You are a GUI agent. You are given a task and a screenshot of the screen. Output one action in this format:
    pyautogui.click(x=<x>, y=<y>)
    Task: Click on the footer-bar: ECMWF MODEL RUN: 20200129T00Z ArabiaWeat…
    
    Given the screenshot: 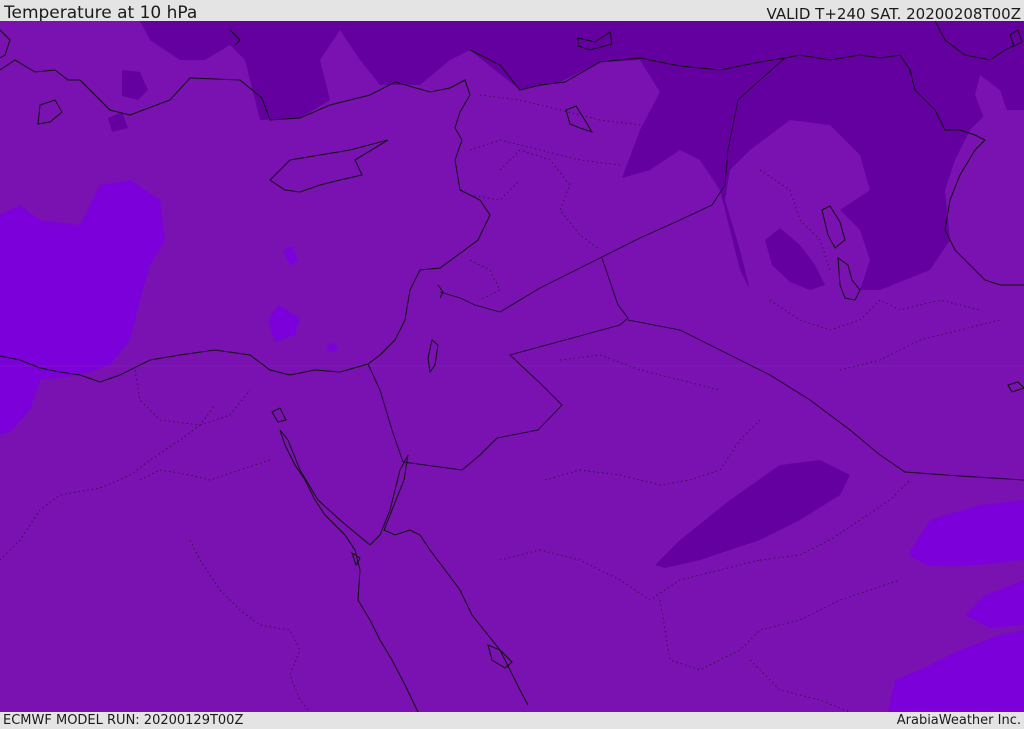 What is the action you would take?
    pyautogui.click(x=512, y=720)
    